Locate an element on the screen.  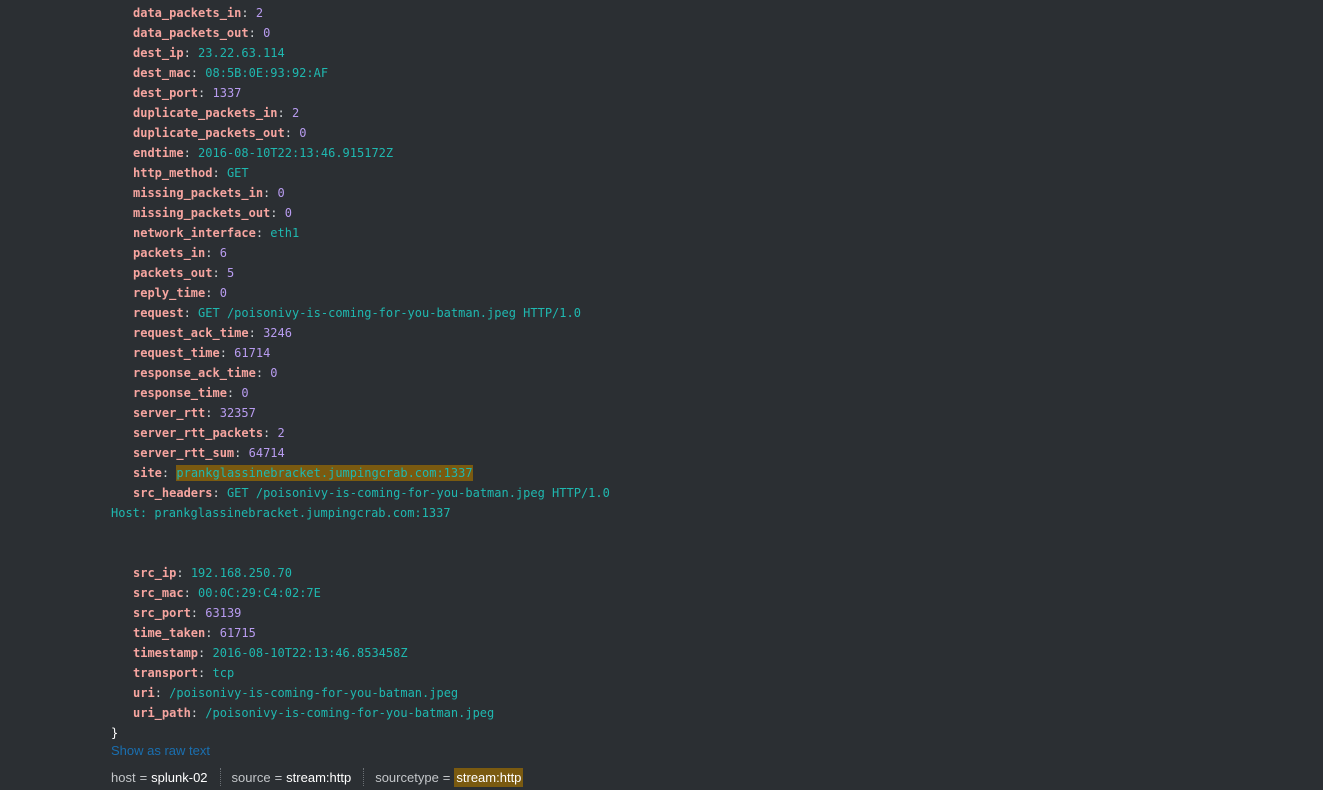
sourcetype-value: stream:http is located at coordinates (489, 777).